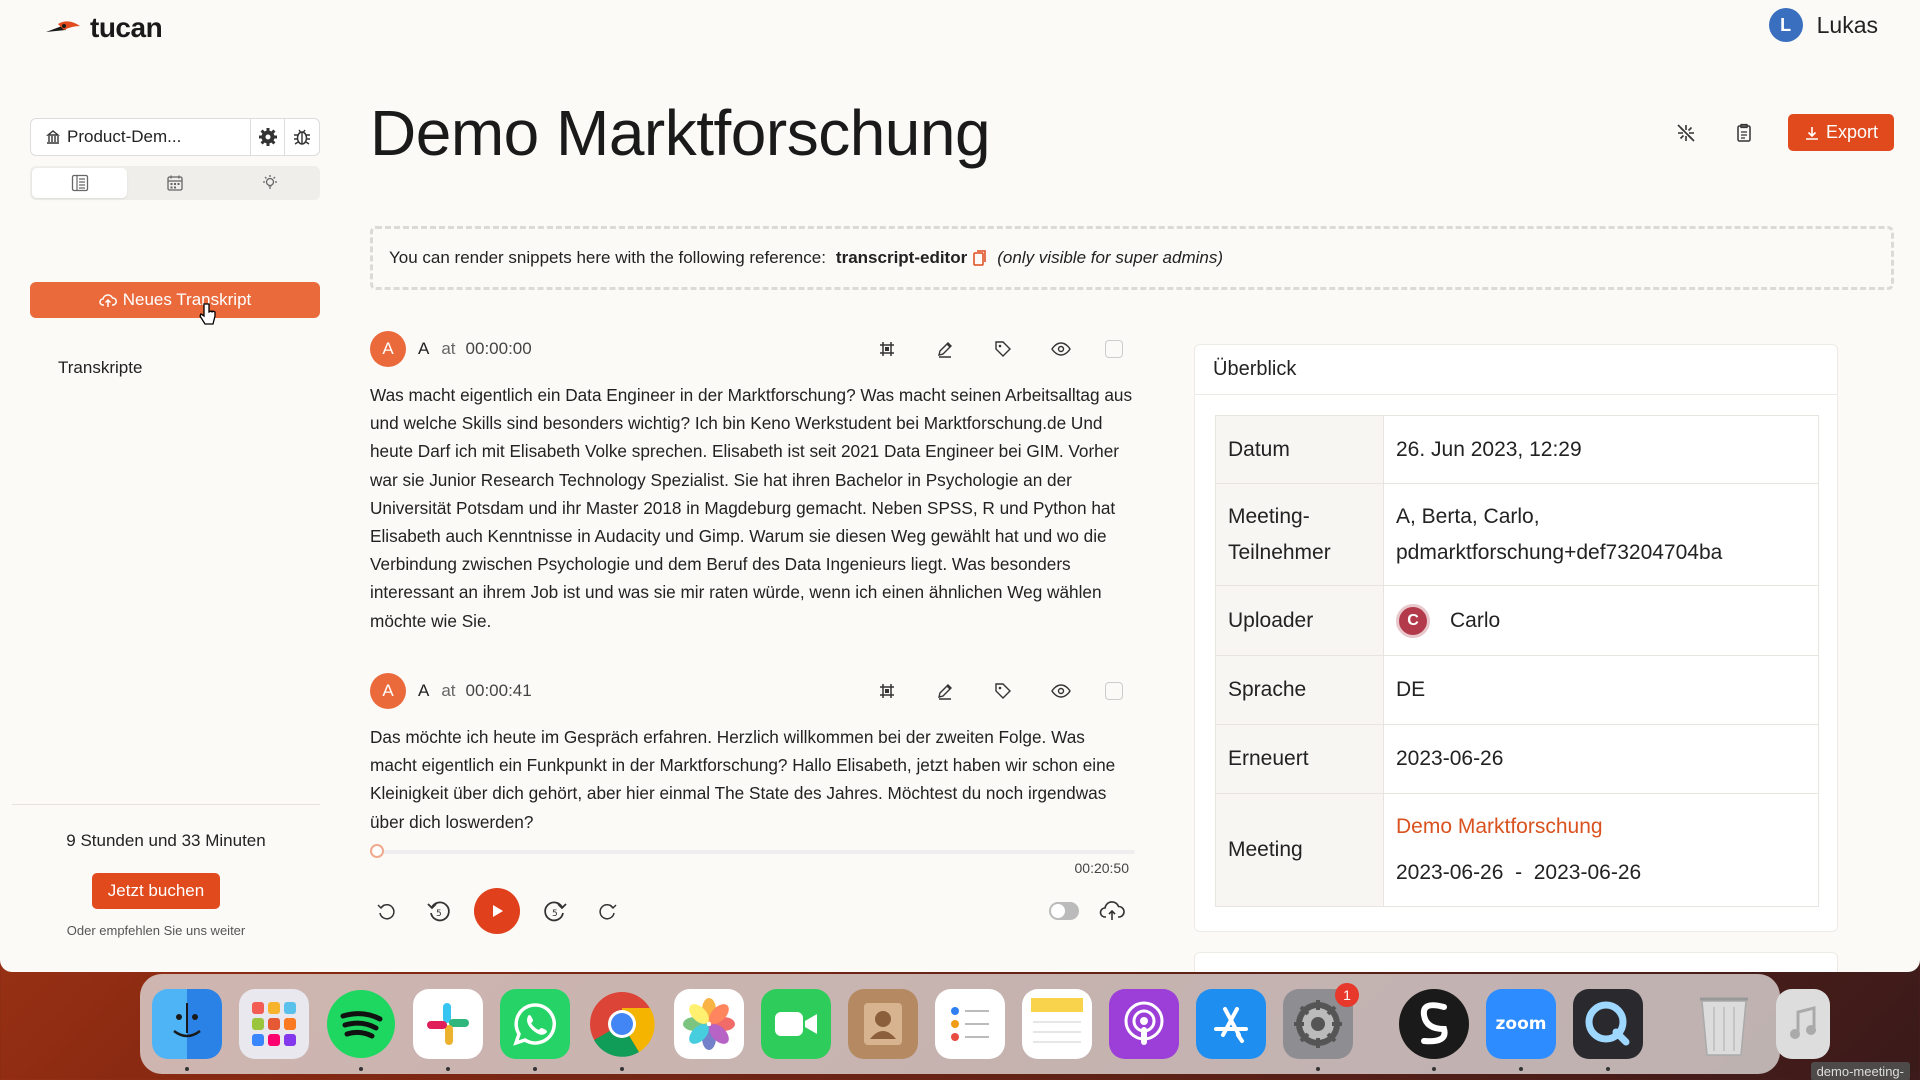 Image resolution: width=1920 pixels, height=1080 pixels. I want to click on rewind-5-button: 5, so click(439, 911).